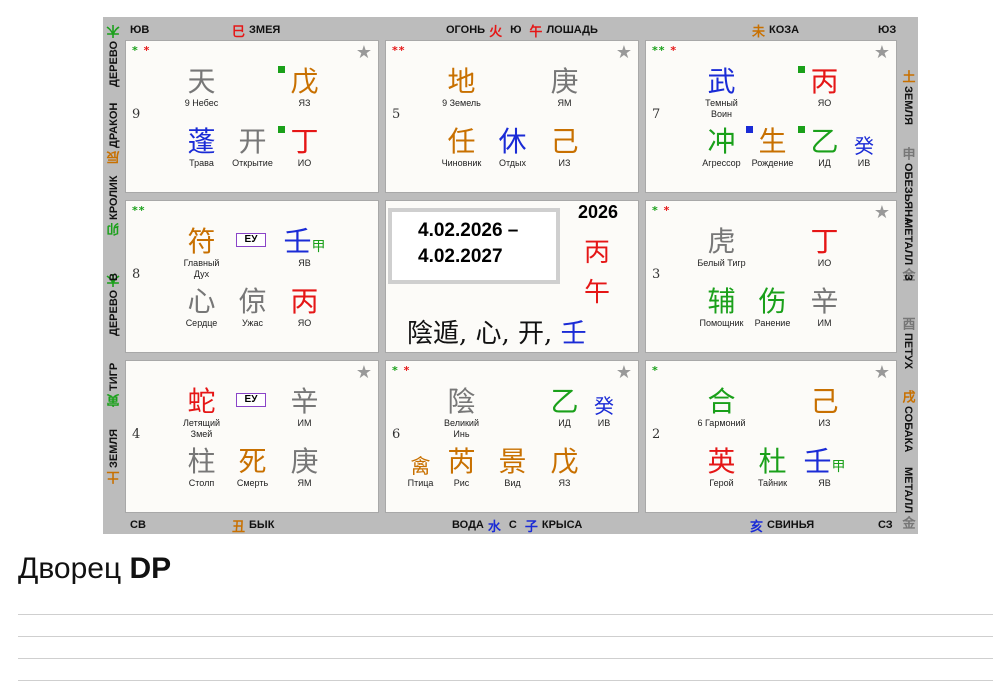 This screenshot has width=1003, height=694. What do you see at coordinates (564, 81) in the screenshot?
I see `heaven-stem: 庚` at bounding box center [564, 81].